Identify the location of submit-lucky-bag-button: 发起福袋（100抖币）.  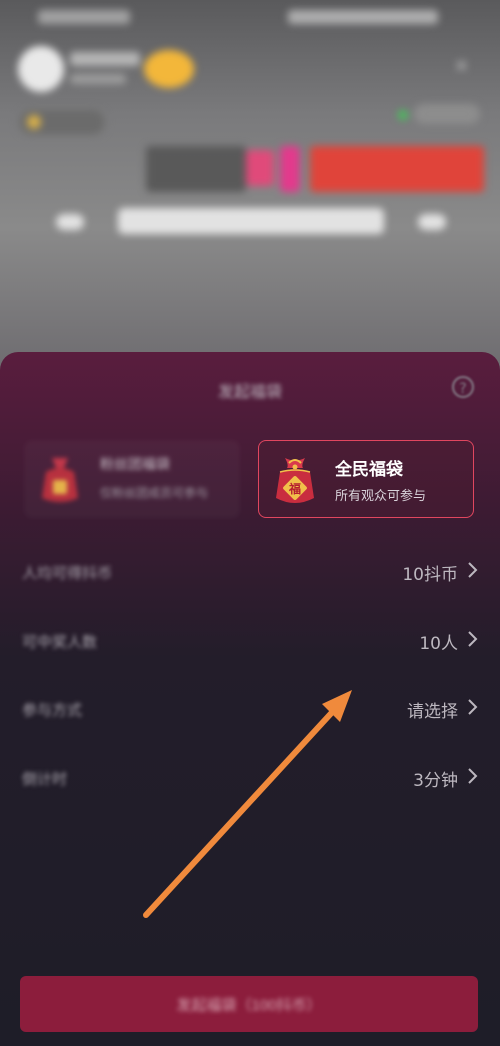
(249, 1004).